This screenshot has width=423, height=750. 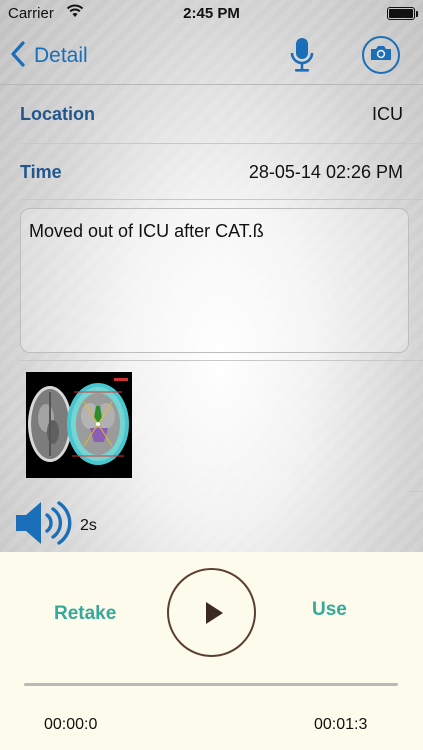 What do you see at coordinates (329, 610) in the screenshot?
I see `use-button: Use` at bounding box center [329, 610].